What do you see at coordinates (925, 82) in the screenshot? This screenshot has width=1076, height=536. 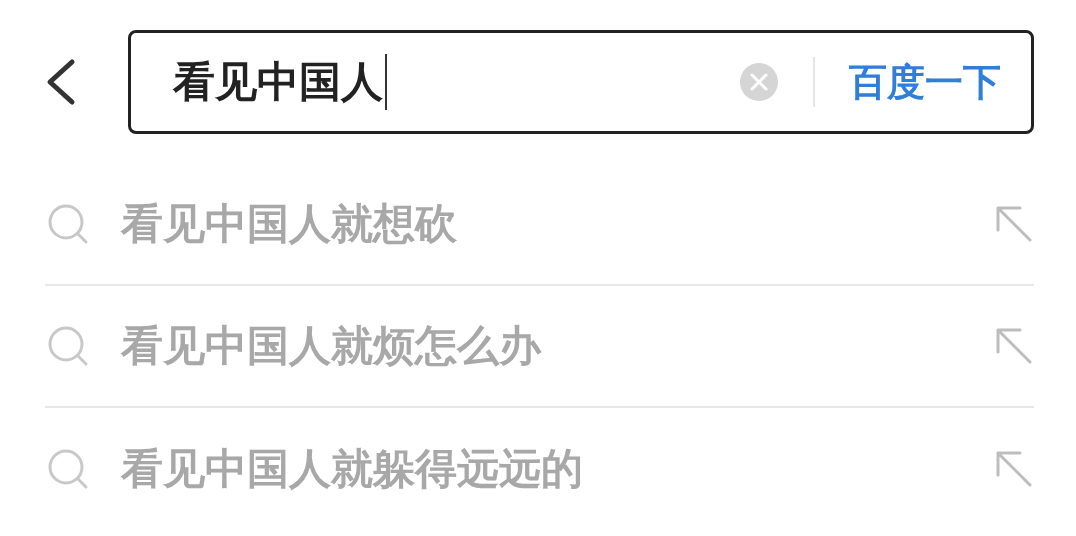 I see `search-button: 百度一下` at bounding box center [925, 82].